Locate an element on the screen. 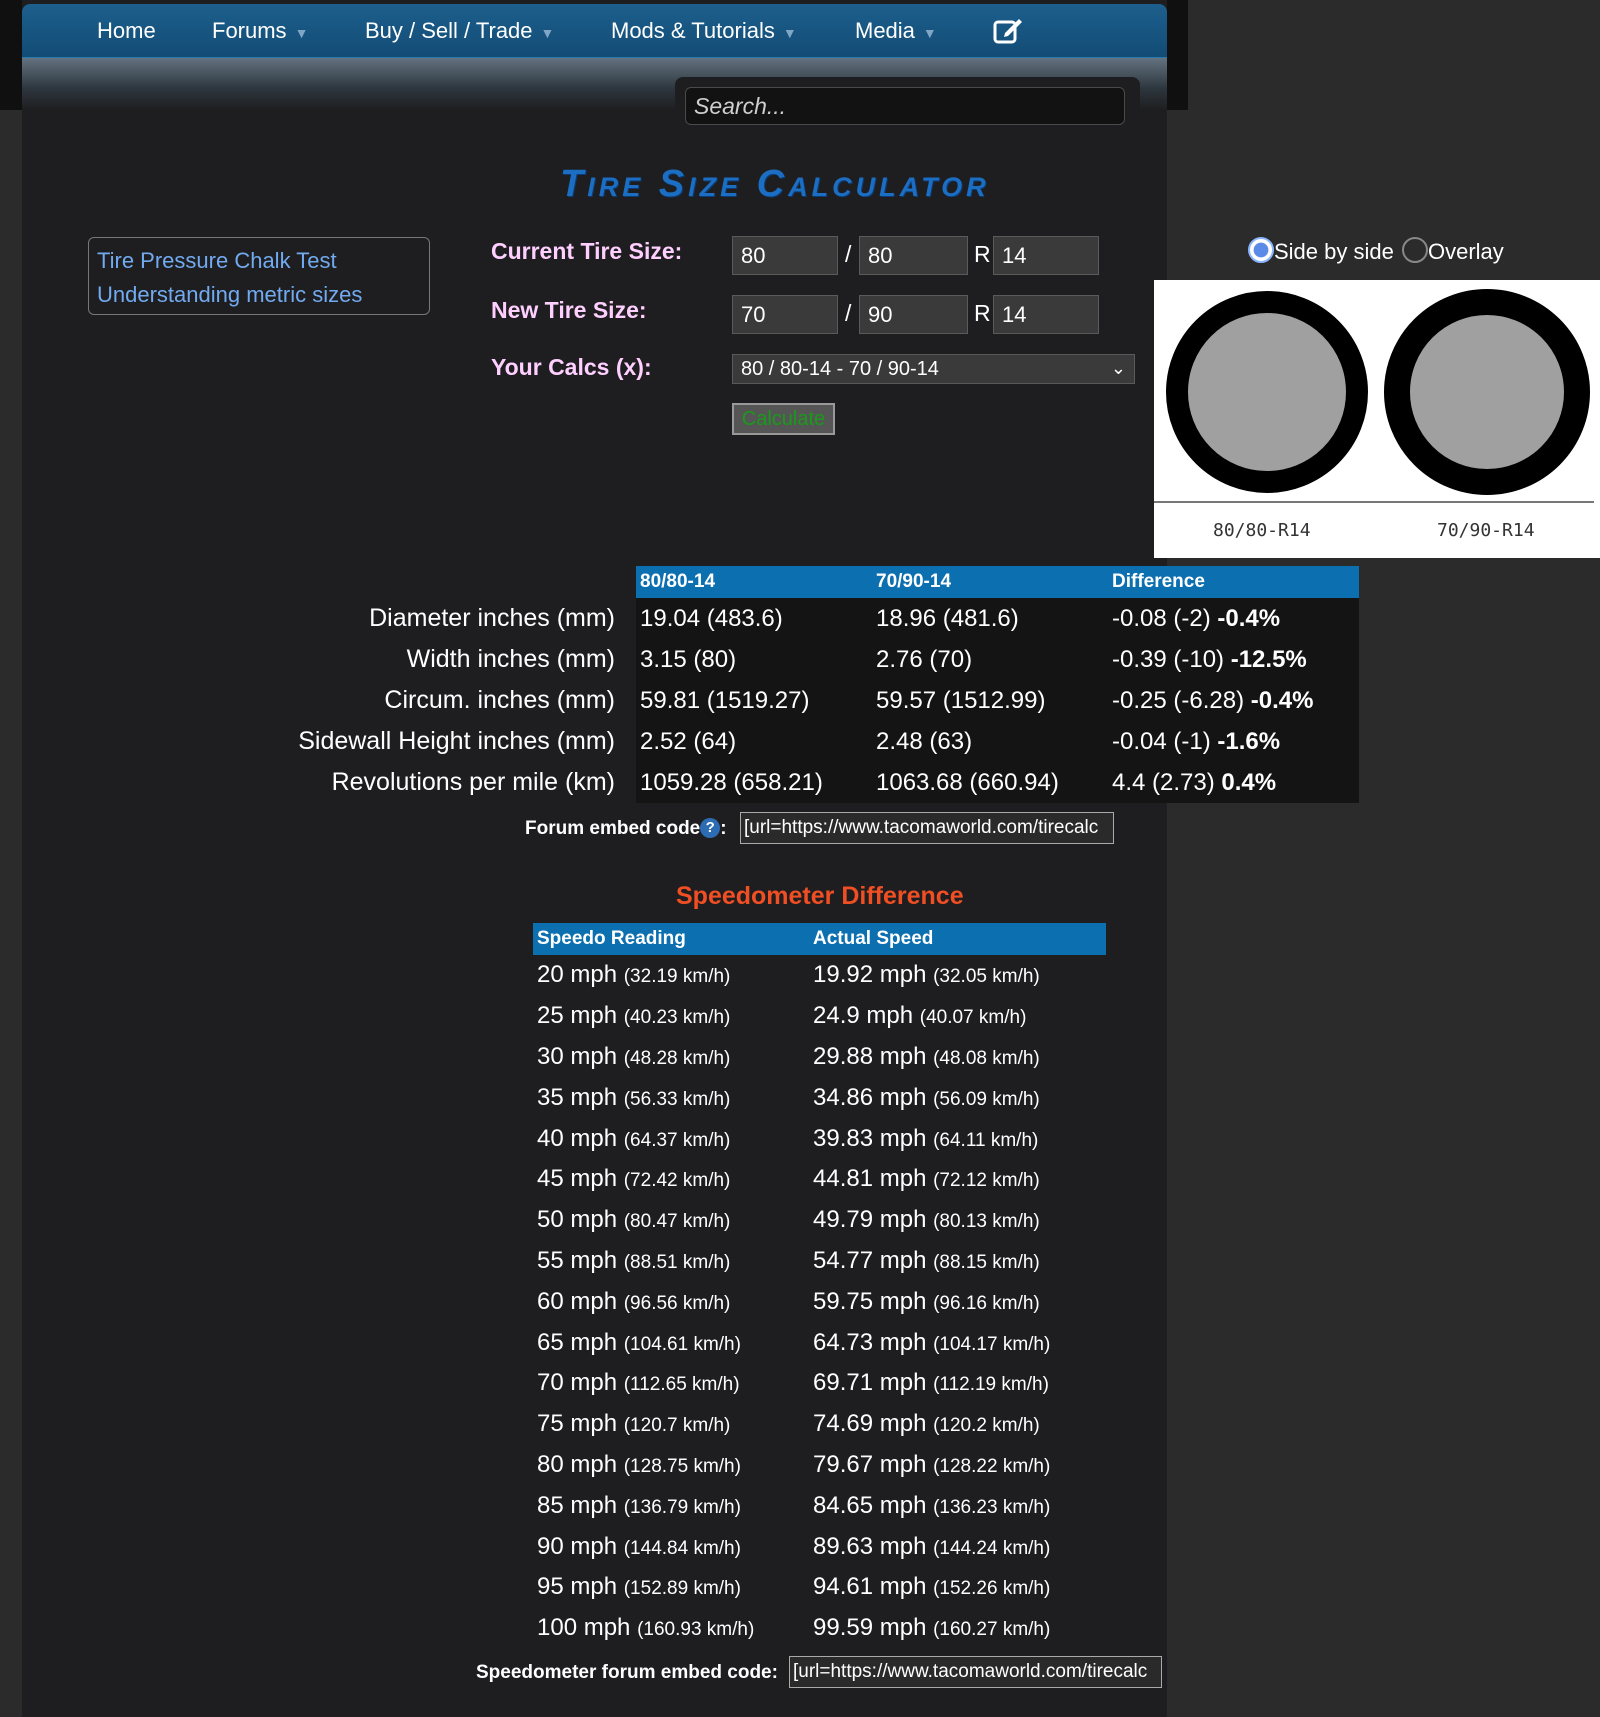  current-size-label: Current Tire Size: is located at coordinates (587, 251).